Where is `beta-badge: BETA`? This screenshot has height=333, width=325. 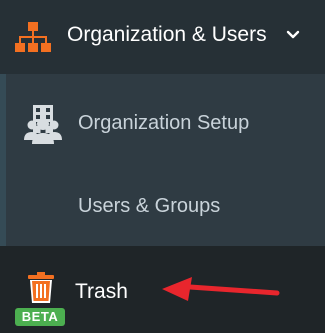 beta-badge: BETA is located at coordinates (40, 317).